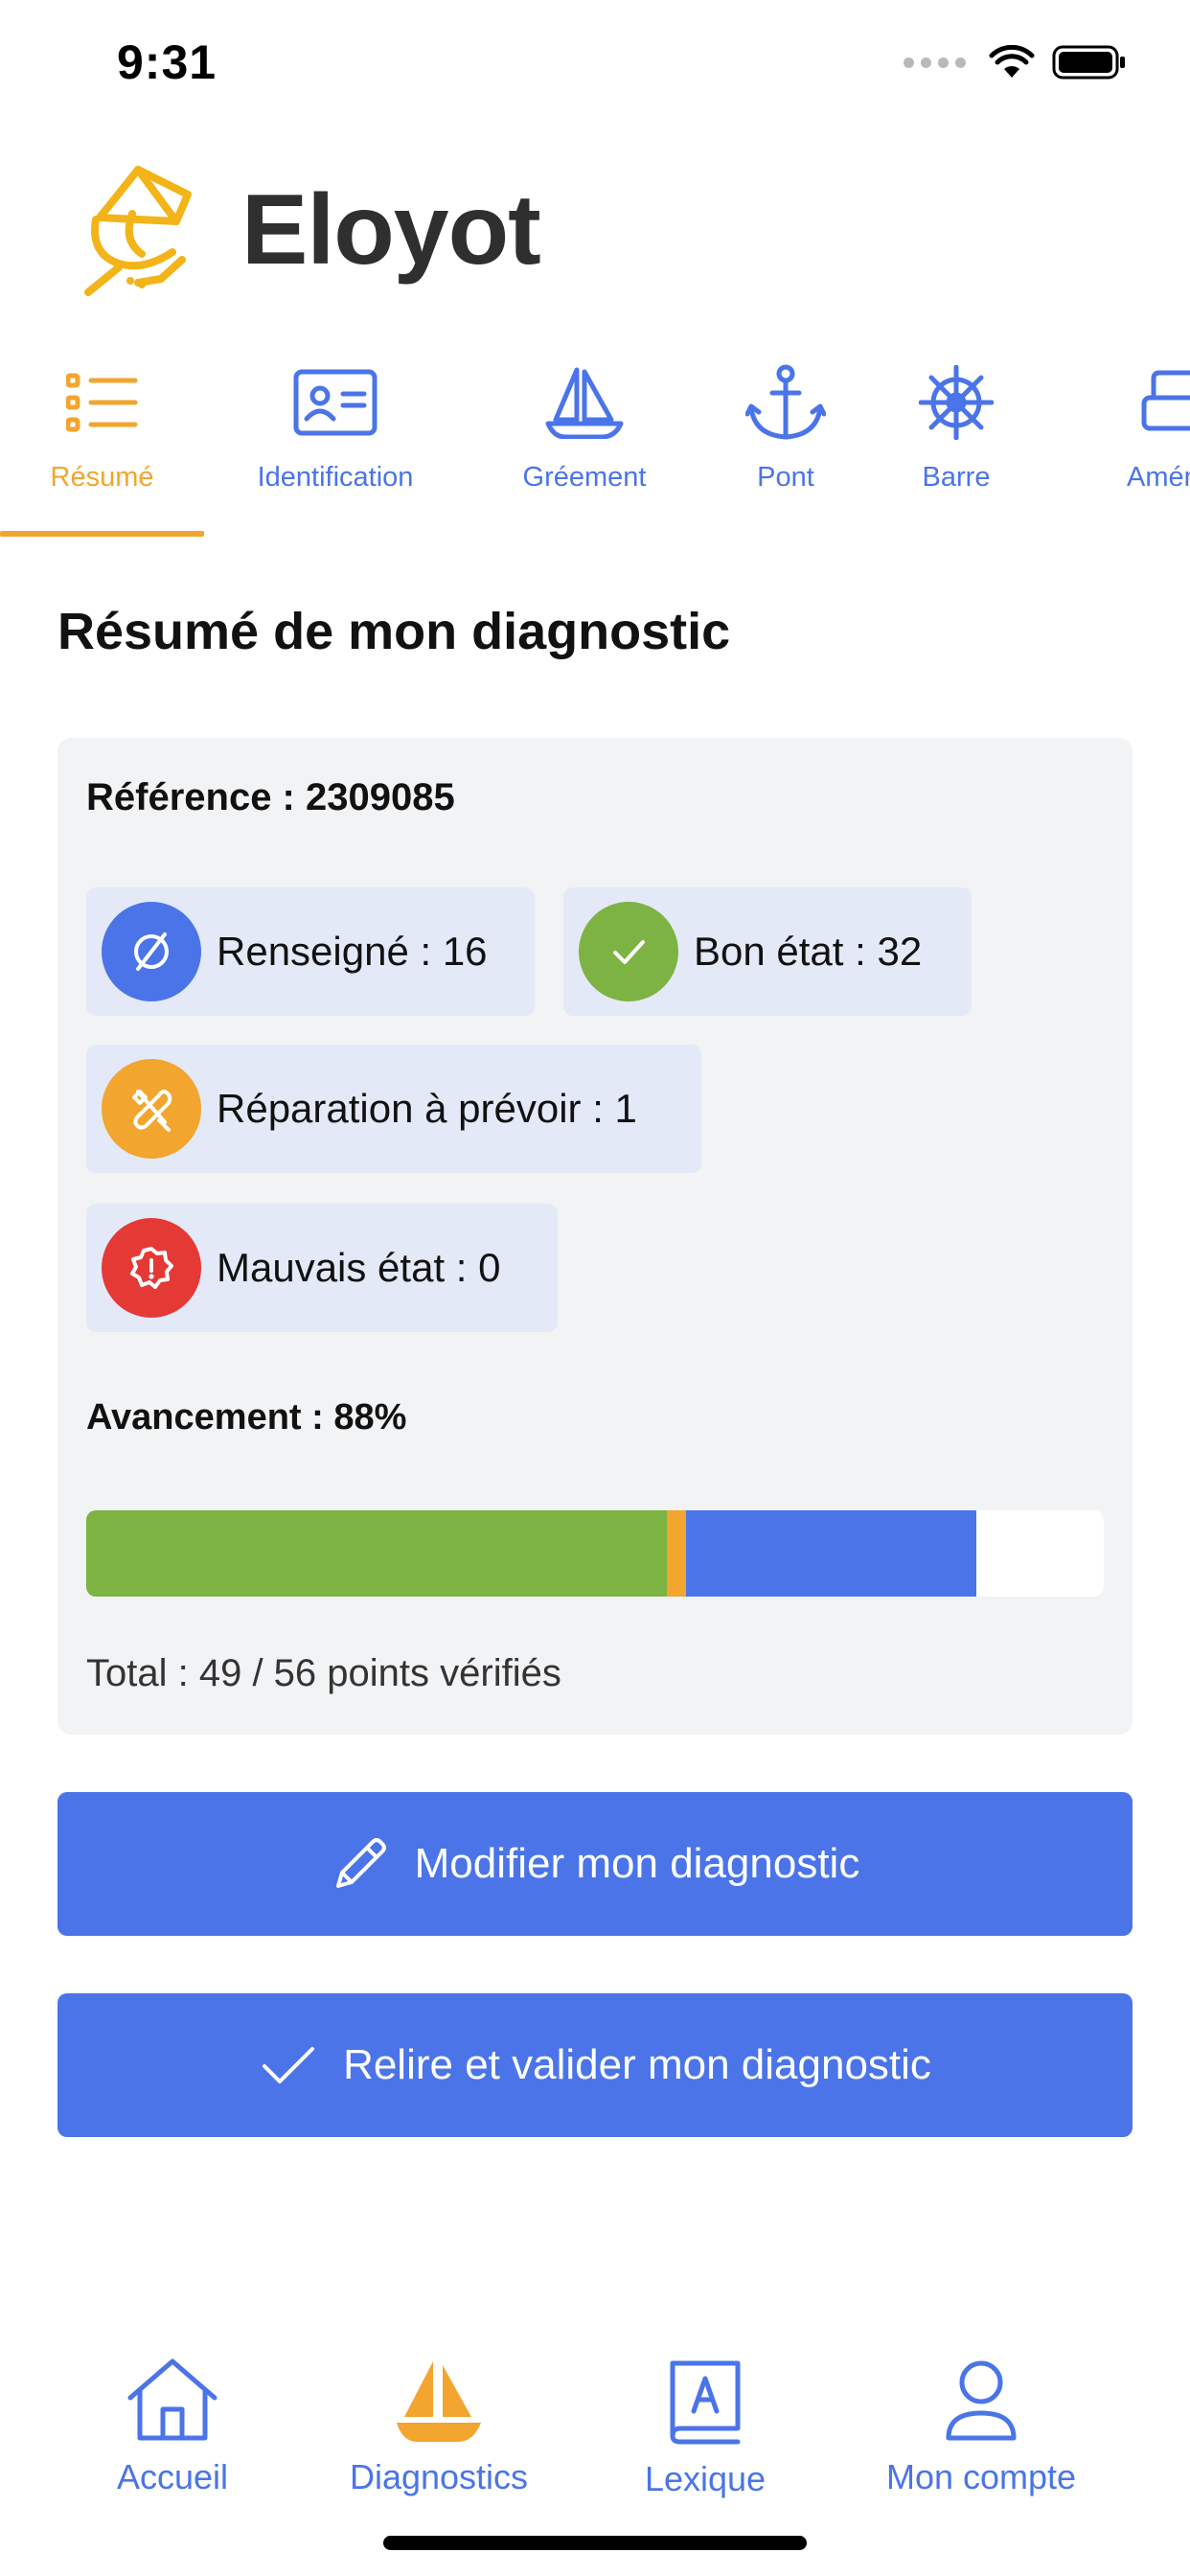 The height and width of the screenshot is (2576, 1190). I want to click on tab-pont: Pont, so click(786, 448).